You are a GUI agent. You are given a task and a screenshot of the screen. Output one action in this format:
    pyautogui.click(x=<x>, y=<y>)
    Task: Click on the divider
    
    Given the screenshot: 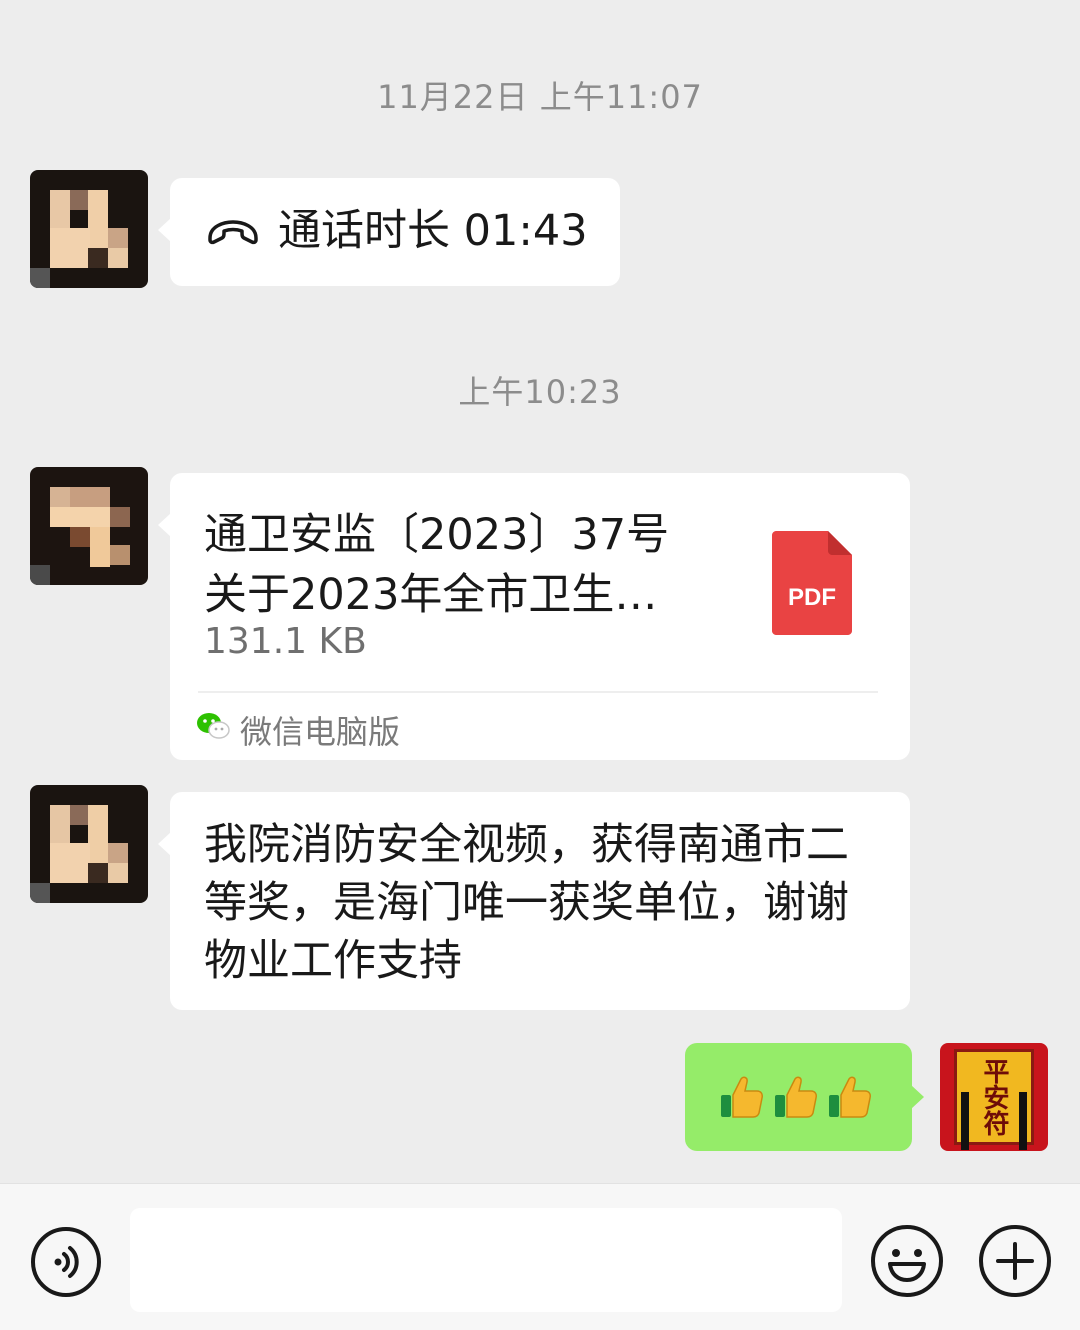 What is the action you would take?
    pyautogui.click(x=538, y=692)
    